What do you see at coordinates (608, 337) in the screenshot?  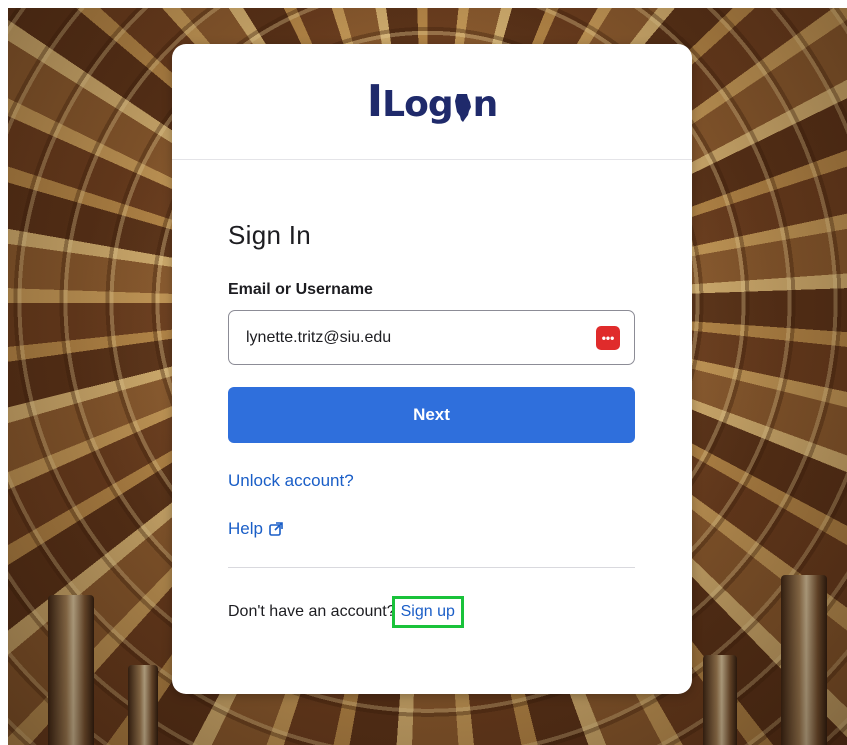 I see `password-manager-icon: •••` at bounding box center [608, 337].